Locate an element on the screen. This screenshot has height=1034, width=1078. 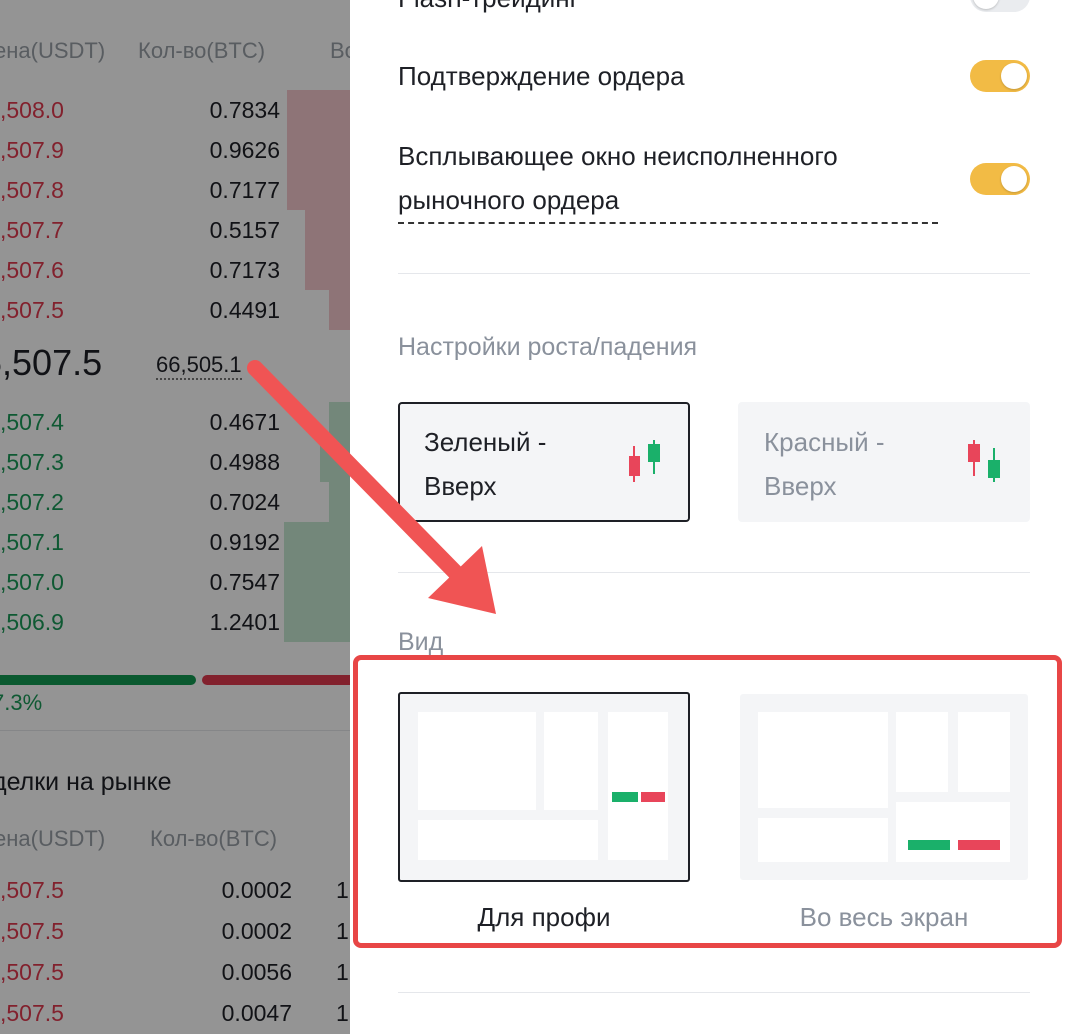
view-section-title: Вид is located at coordinates (421, 642).